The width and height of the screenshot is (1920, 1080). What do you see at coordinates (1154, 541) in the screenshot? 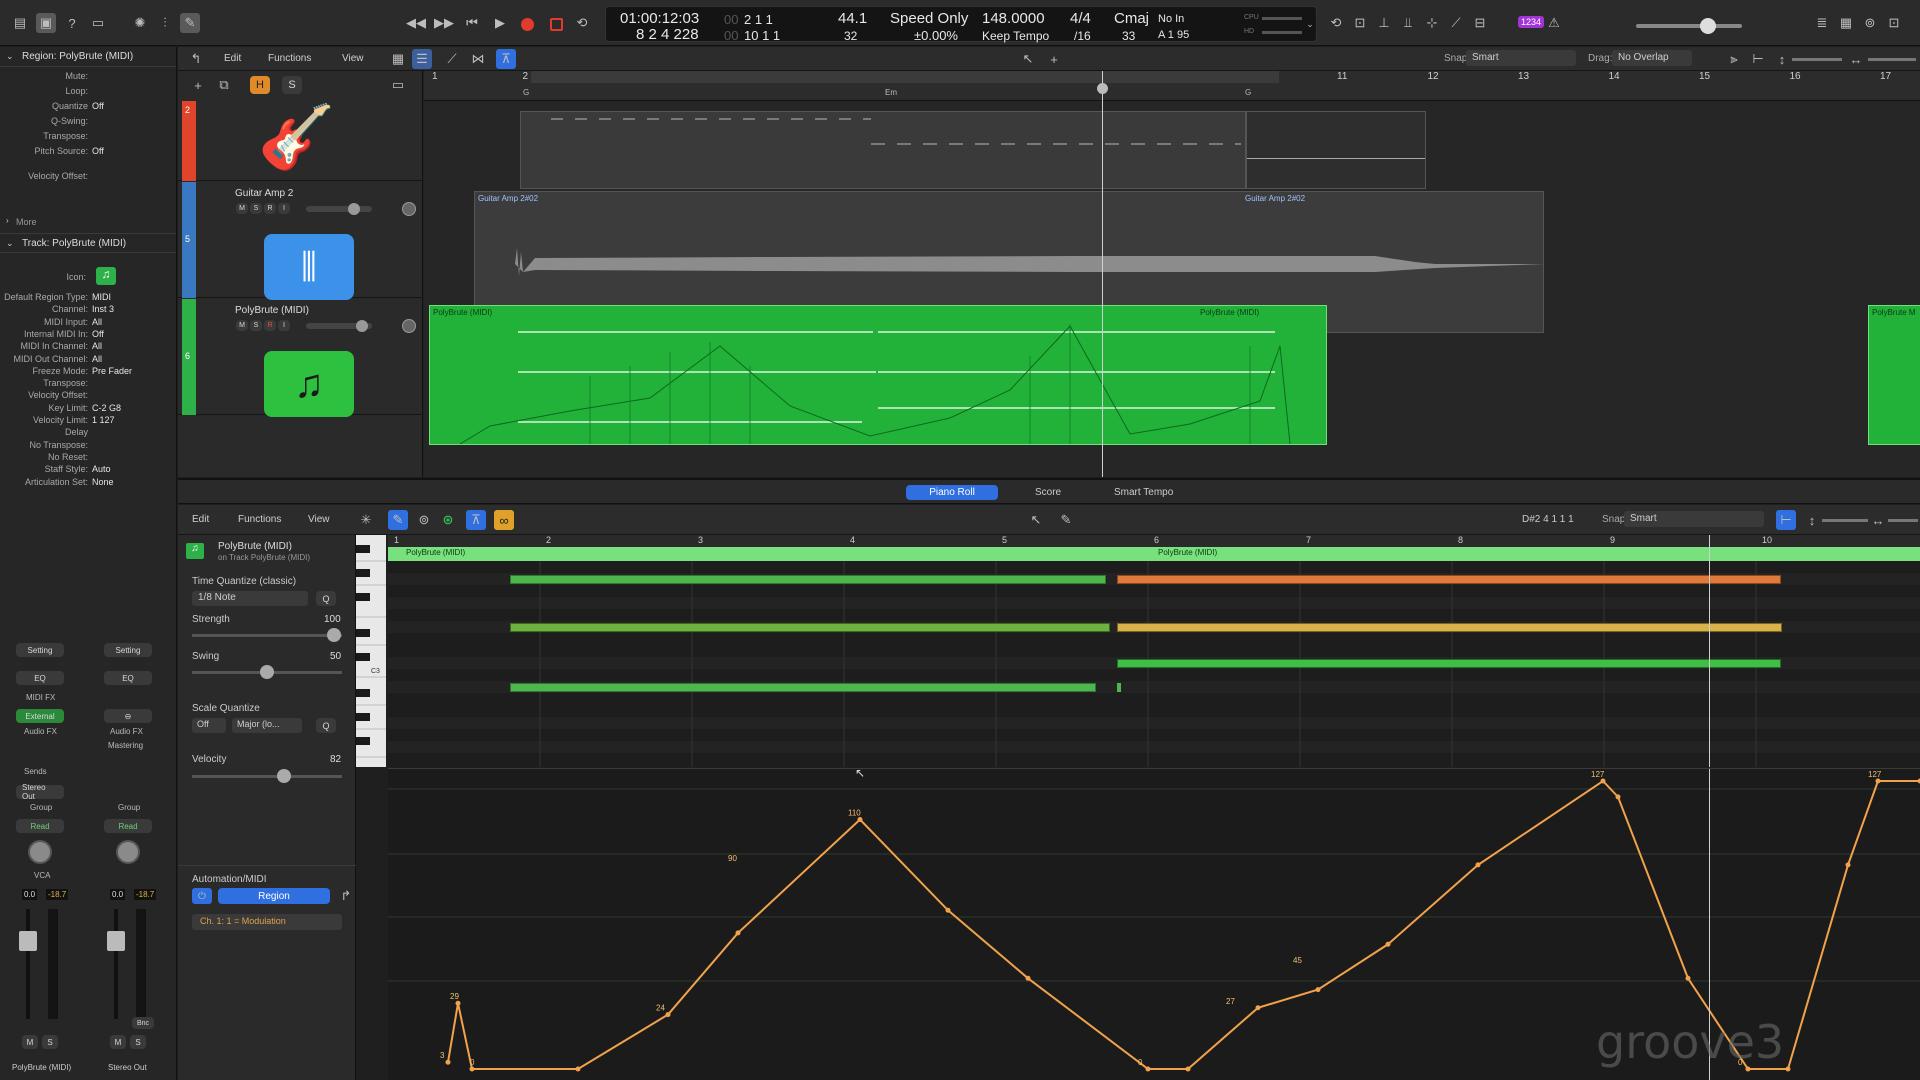
I see `editor-ruler: 1 2 3 4 5 6 7 8 9 10` at bounding box center [1154, 541].